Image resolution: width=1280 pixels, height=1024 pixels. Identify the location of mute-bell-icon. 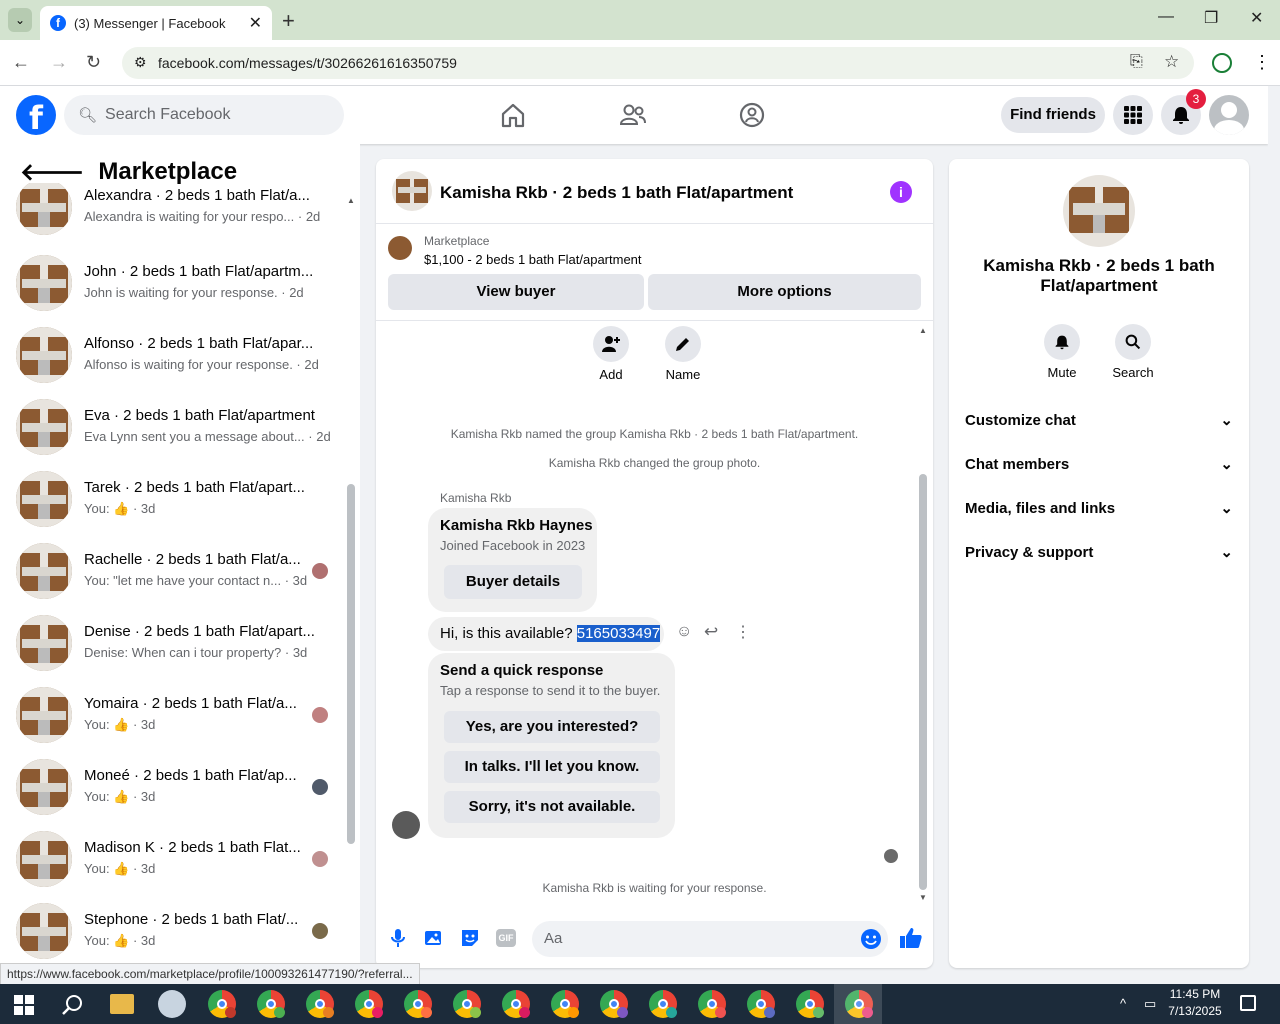
(1062, 342).